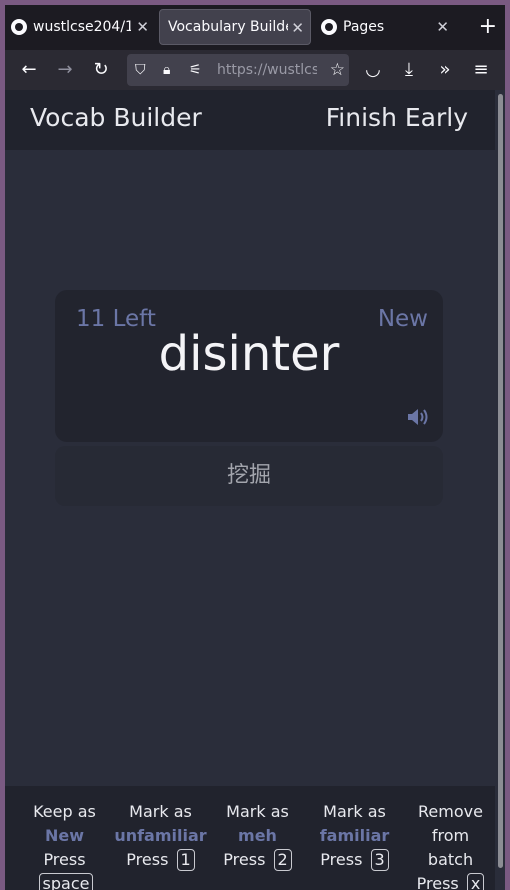 The width and height of the screenshot is (510, 890). I want to click on bookmark-star-icon: ☆, so click(337, 70).